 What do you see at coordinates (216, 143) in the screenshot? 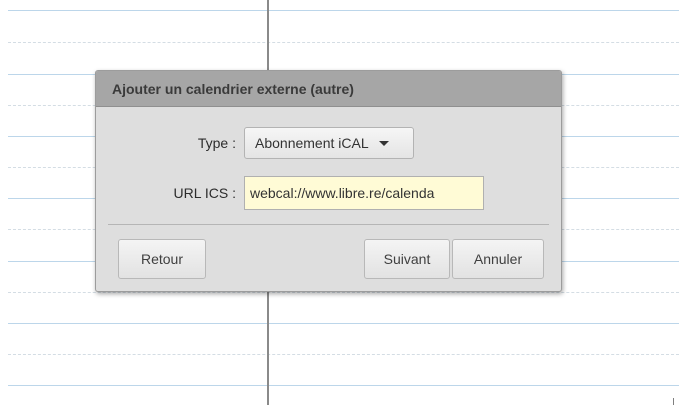
I see `type-label: Type :` at bounding box center [216, 143].